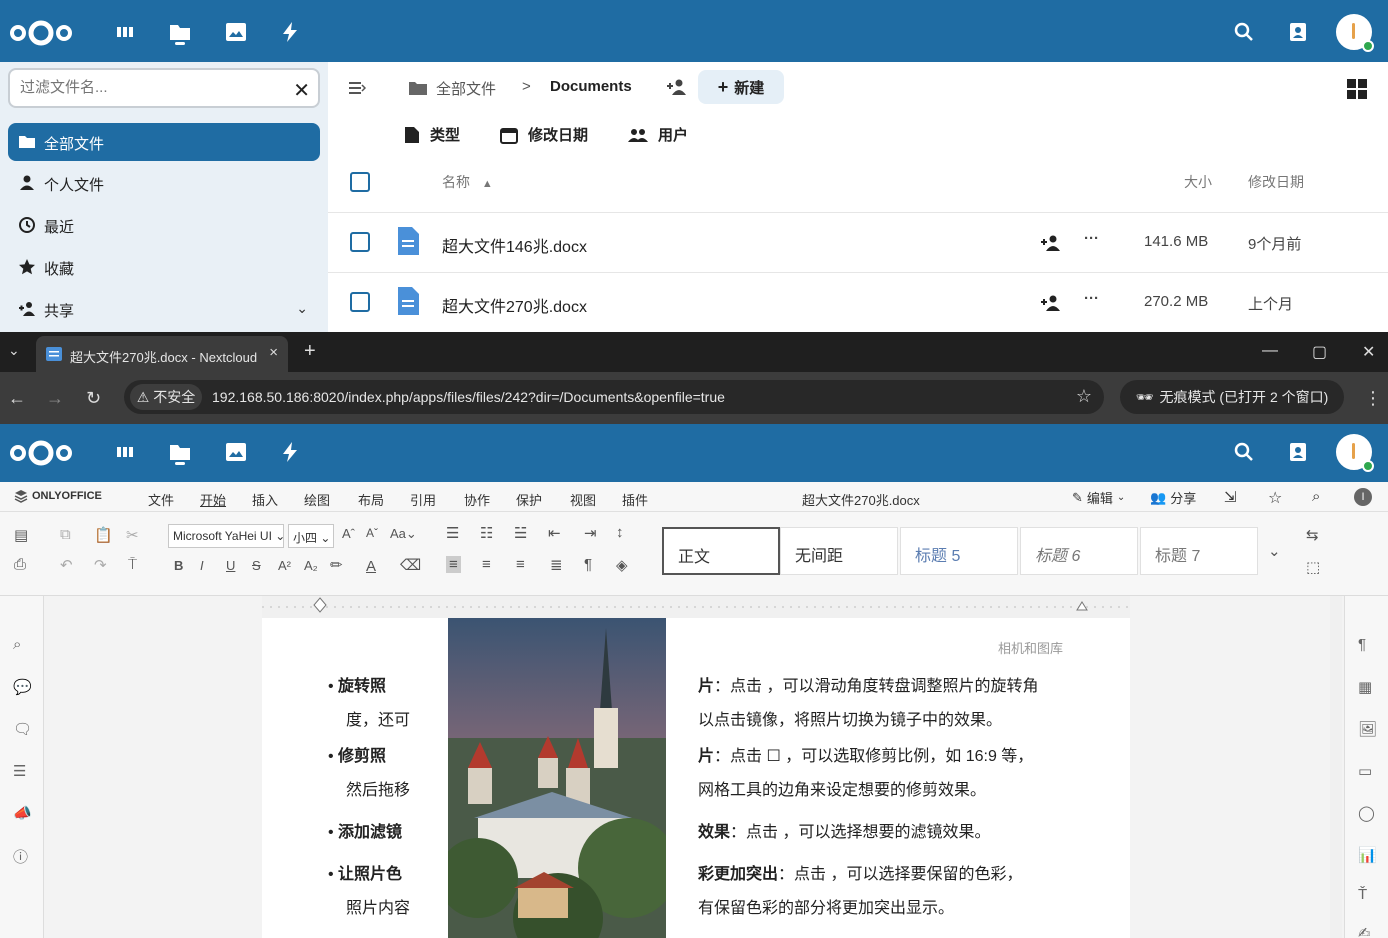 The width and height of the screenshot is (1388, 938). I want to click on clear-filter-icon: ✕, so click(301, 90).